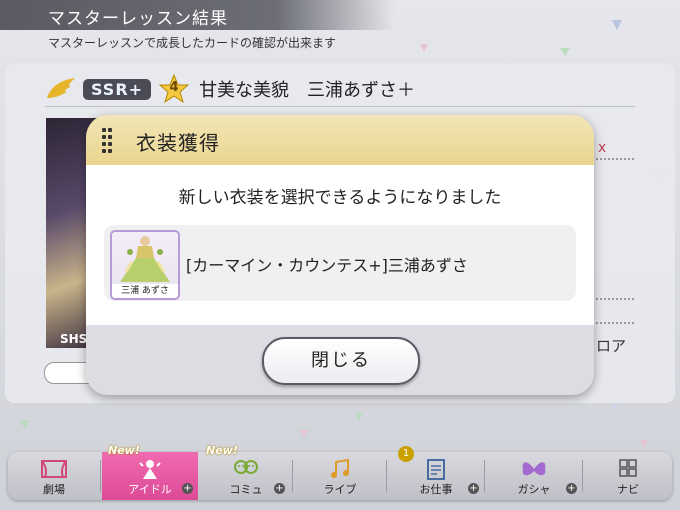 This screenshot has height=510, width=680. What do you see at coordinates (61, 88) in the screenshot?
I see `wing-icon` at bounding box center [61, 88].